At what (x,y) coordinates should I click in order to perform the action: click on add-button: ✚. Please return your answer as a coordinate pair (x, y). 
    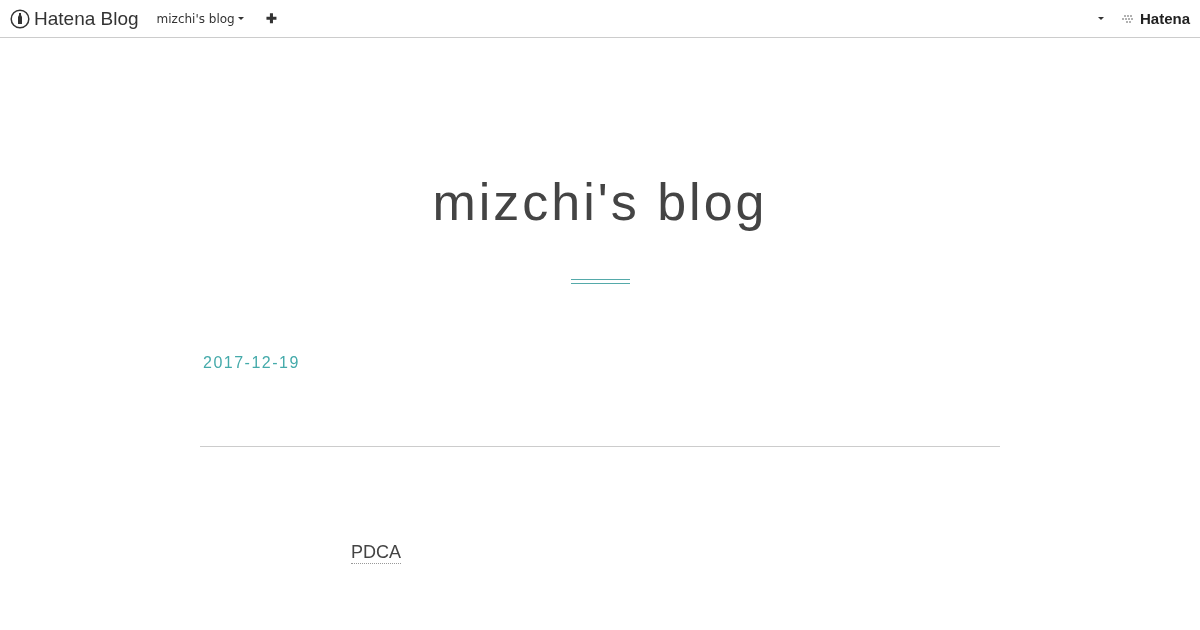
    Looking at the image, I should click on (271, 18).